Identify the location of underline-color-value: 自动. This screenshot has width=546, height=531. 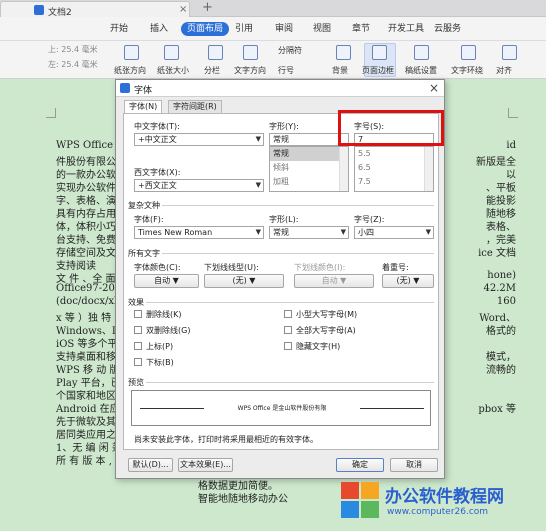
(329, 280).